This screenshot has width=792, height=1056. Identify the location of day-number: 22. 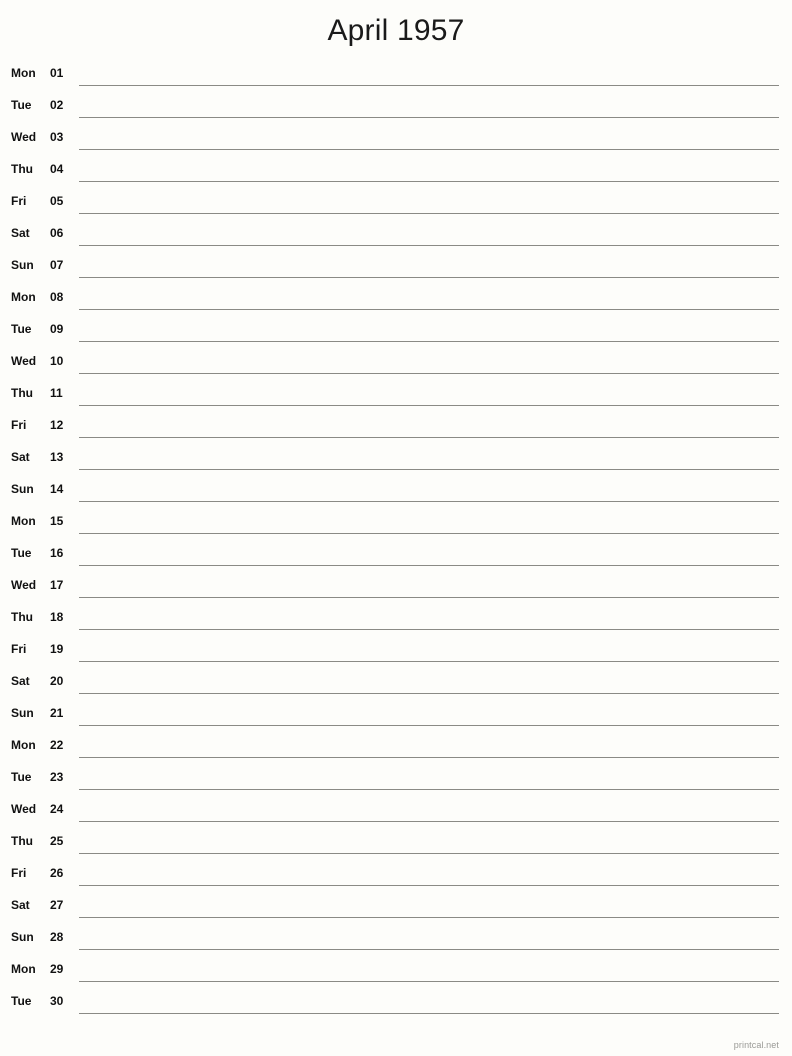
(57, 745).